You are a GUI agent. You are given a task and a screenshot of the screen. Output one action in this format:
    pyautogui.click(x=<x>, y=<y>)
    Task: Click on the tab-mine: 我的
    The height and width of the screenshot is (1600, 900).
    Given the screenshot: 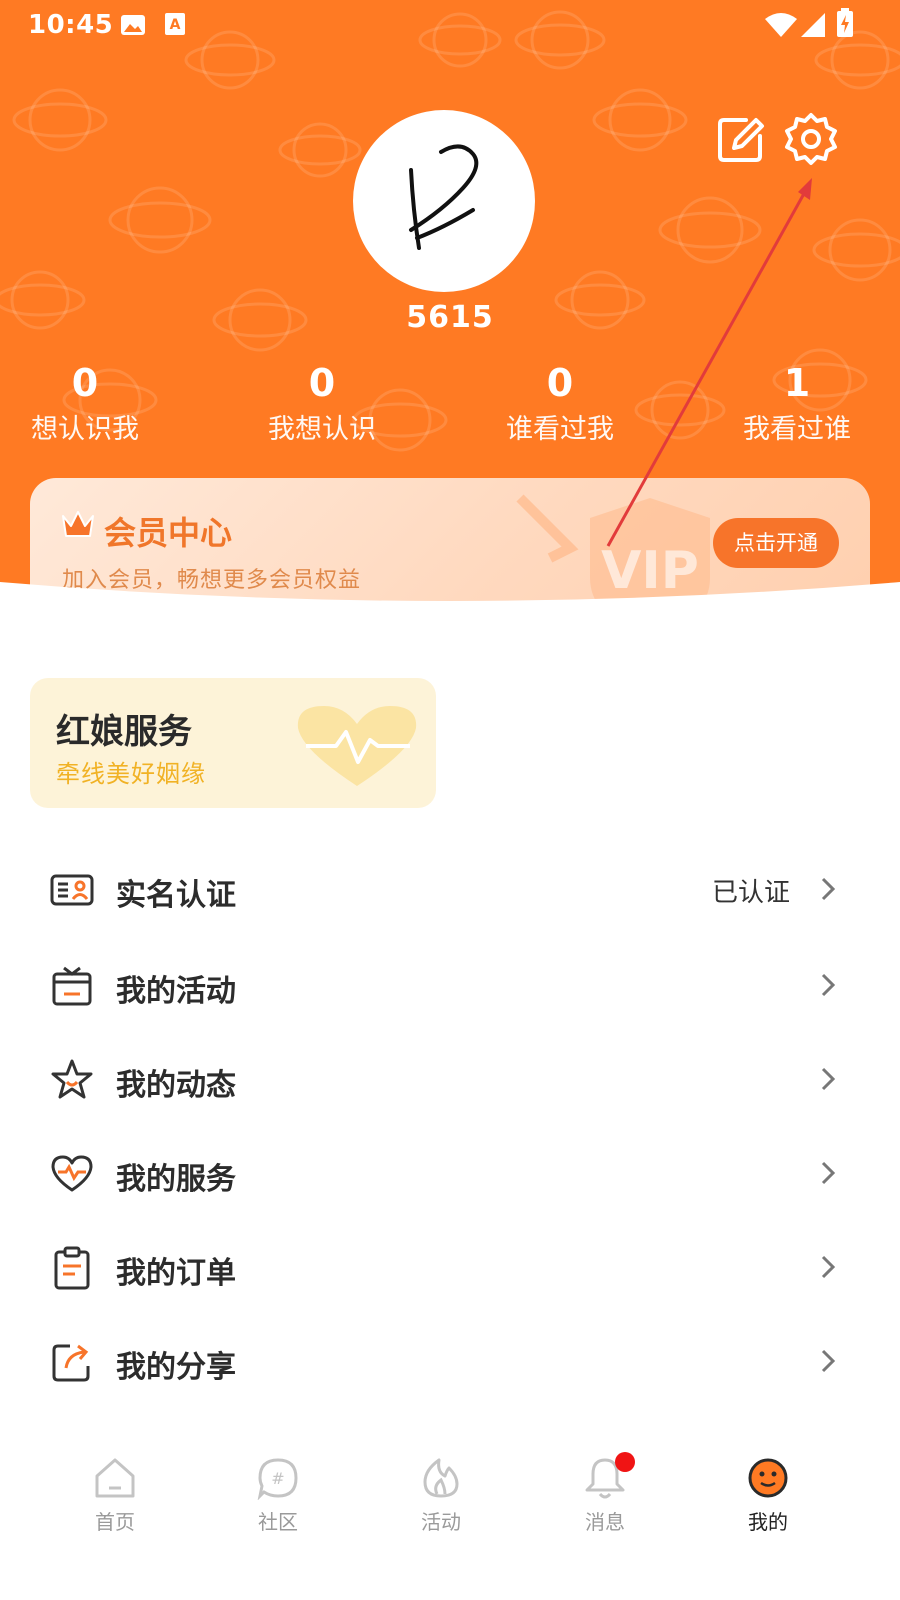 What is the action you would take?
    pyautogui.click(x=768, y=1511)
    